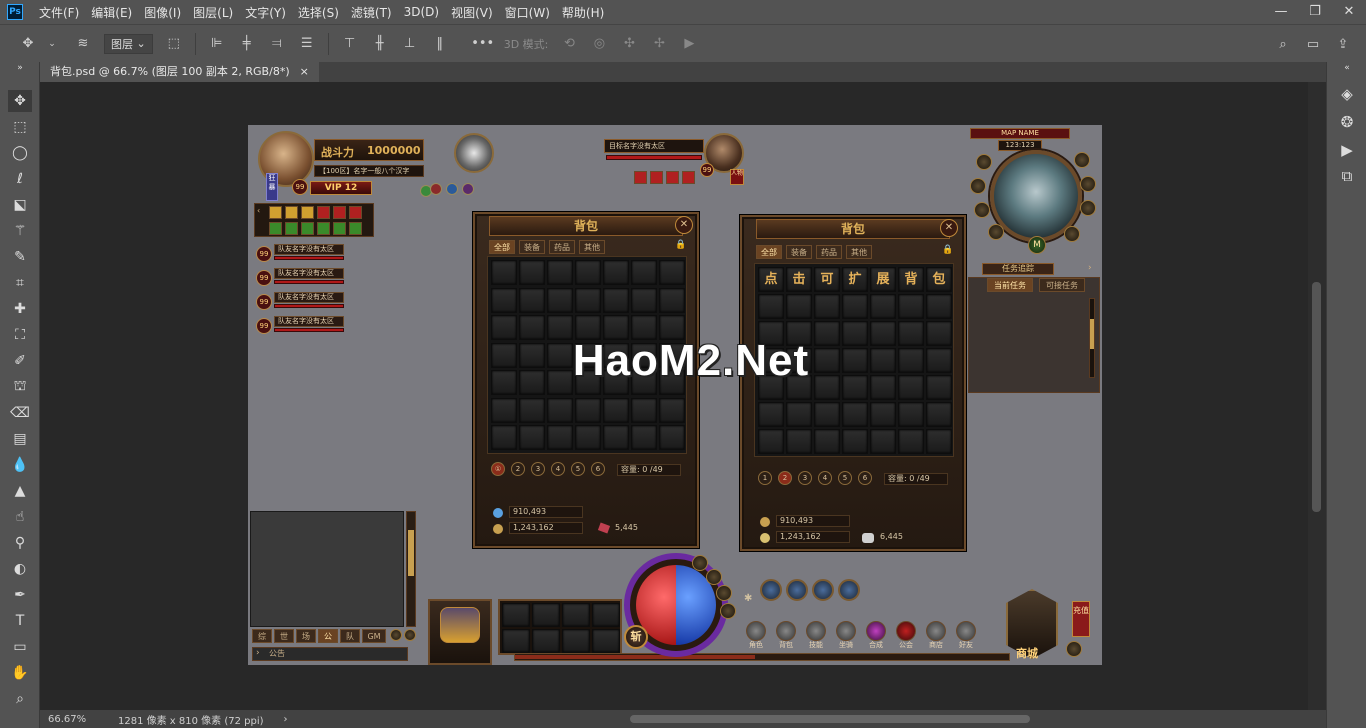 Image resolution: width=1366 pixels, height=728 pixels. Describe the element at coordinates (1347, 176) in the screenshot. I see `3d-panel-icon: ⧉` at that location.